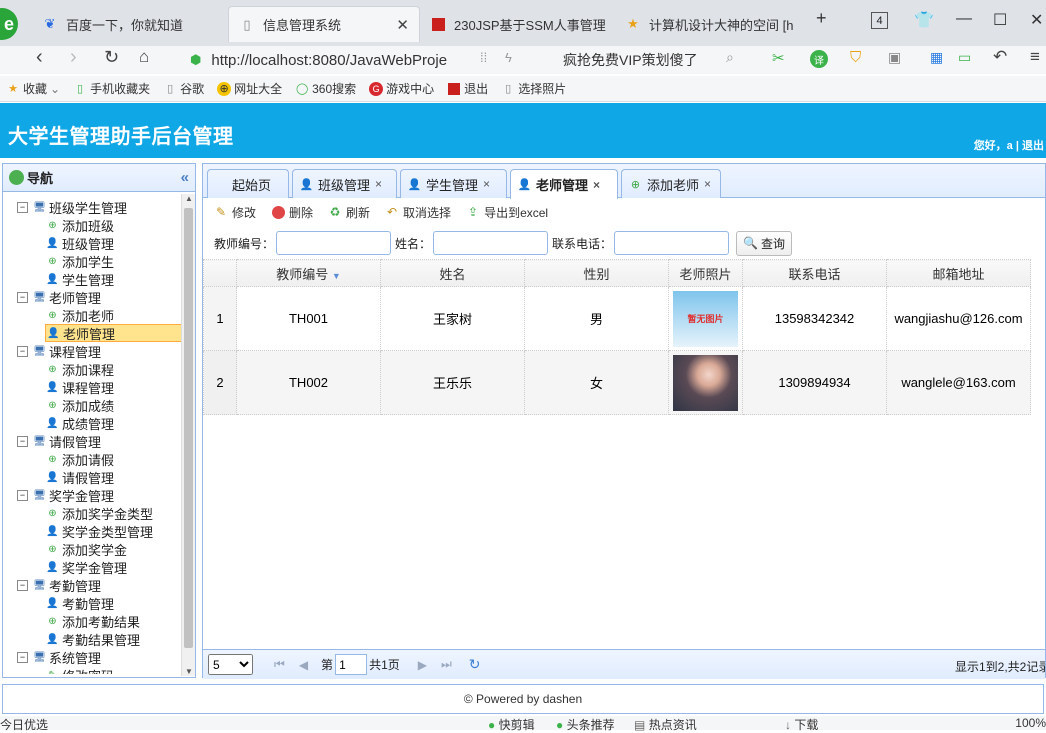  What do you see at coordinates (79, 369) in the screenshot?
I see `nav-item: ⊕ 添加课程` at bounding box center [79, 369].